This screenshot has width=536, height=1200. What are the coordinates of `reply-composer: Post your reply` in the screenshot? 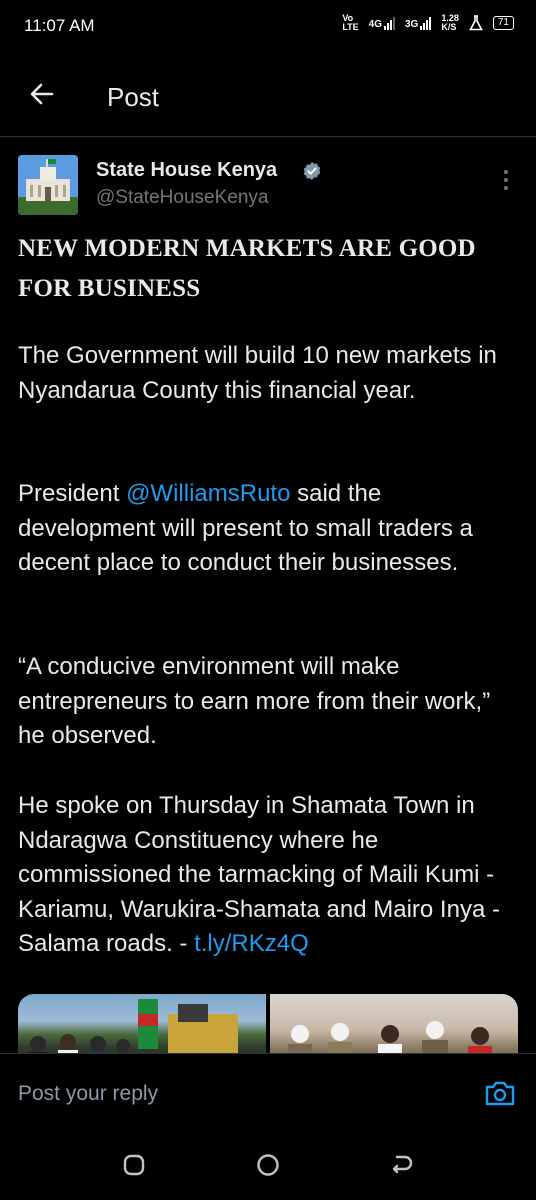 It's located at (268, 1093).